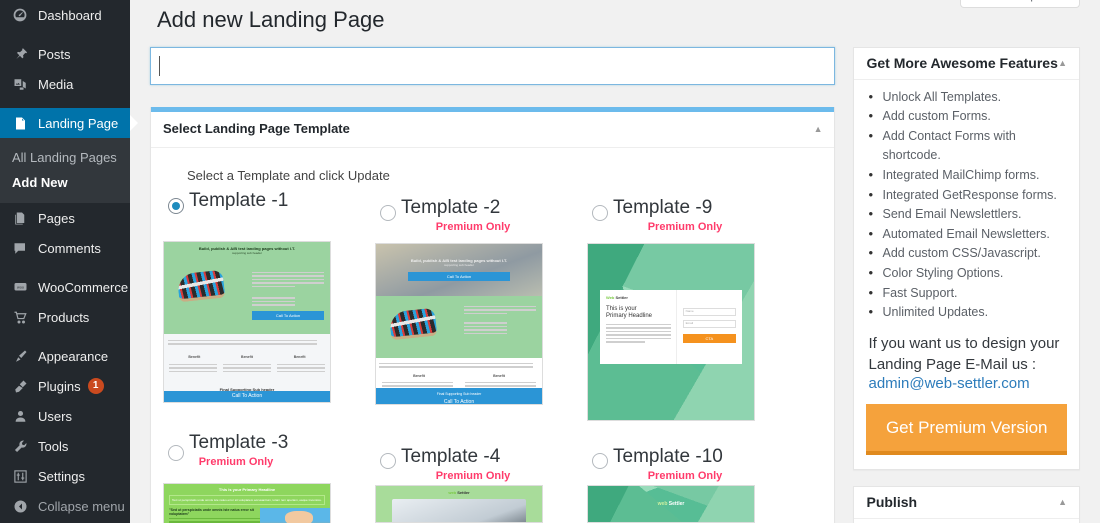 The height and width of the screenshot is (523, 1100). I want to click on cart-icon, so click(20, 317).